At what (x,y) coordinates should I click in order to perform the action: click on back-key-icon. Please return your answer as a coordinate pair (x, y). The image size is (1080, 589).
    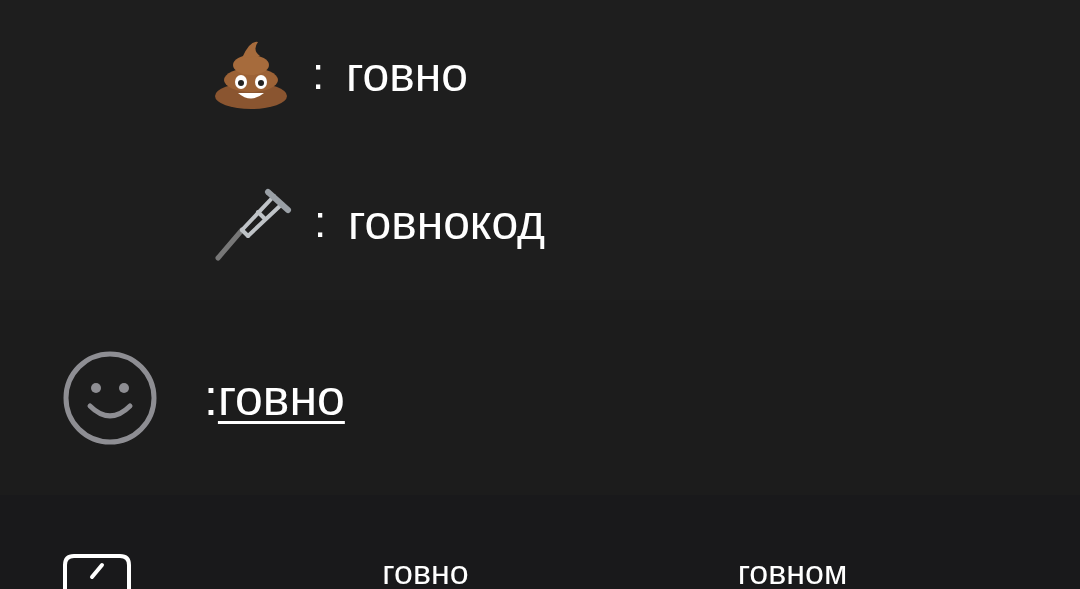
    Looking at the image, I should click on (97, 571).